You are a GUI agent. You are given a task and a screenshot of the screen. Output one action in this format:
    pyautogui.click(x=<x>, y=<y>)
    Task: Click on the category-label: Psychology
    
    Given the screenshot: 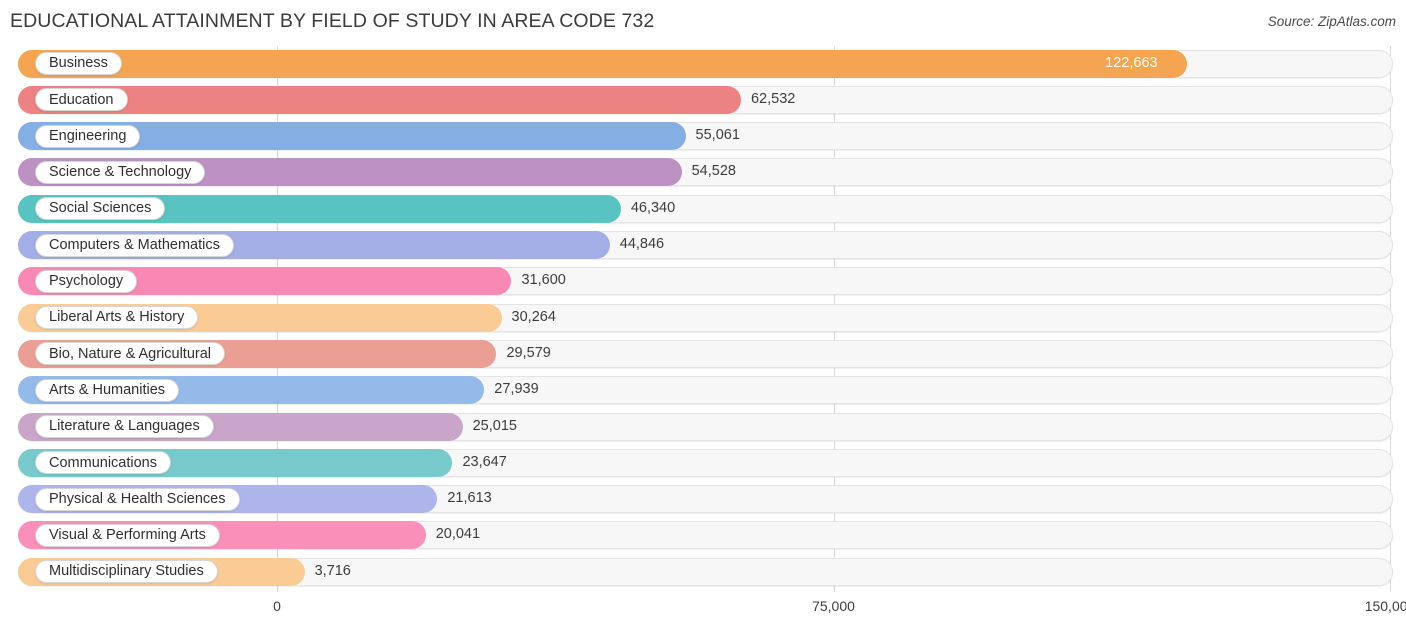 What is the action you would take?
    pyautogui.click(x=86, y=281)
    